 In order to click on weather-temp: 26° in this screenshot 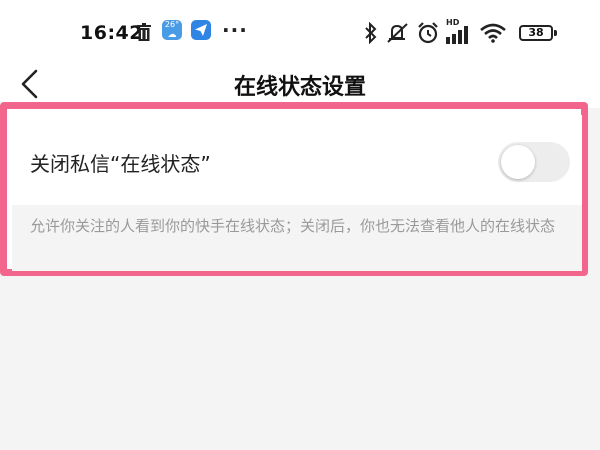, I will do `click(172, 24)`.